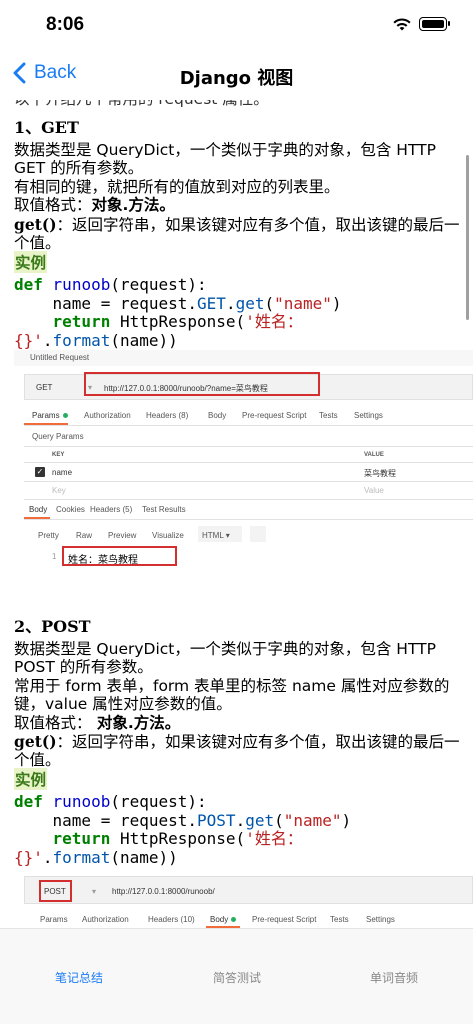  What do you see at coordinates (40, 472) in the screenshot?
I see `checkbox-checked-icon: ✓` at bounding box center [40, 472].